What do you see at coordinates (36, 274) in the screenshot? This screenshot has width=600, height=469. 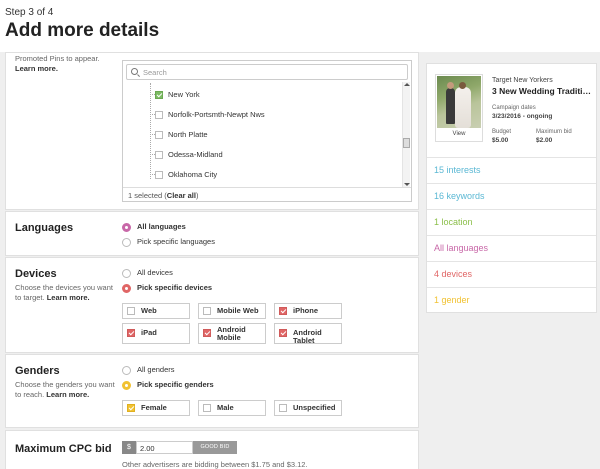 I see `devices-title: Devices` at bounding box center [36, 274].